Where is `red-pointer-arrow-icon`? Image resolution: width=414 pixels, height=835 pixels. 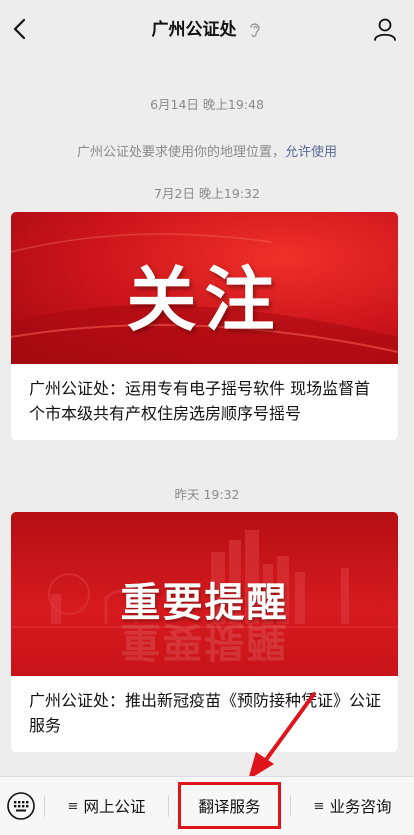
red-pointer-arrow-icon is located at coordinates (282, 736).